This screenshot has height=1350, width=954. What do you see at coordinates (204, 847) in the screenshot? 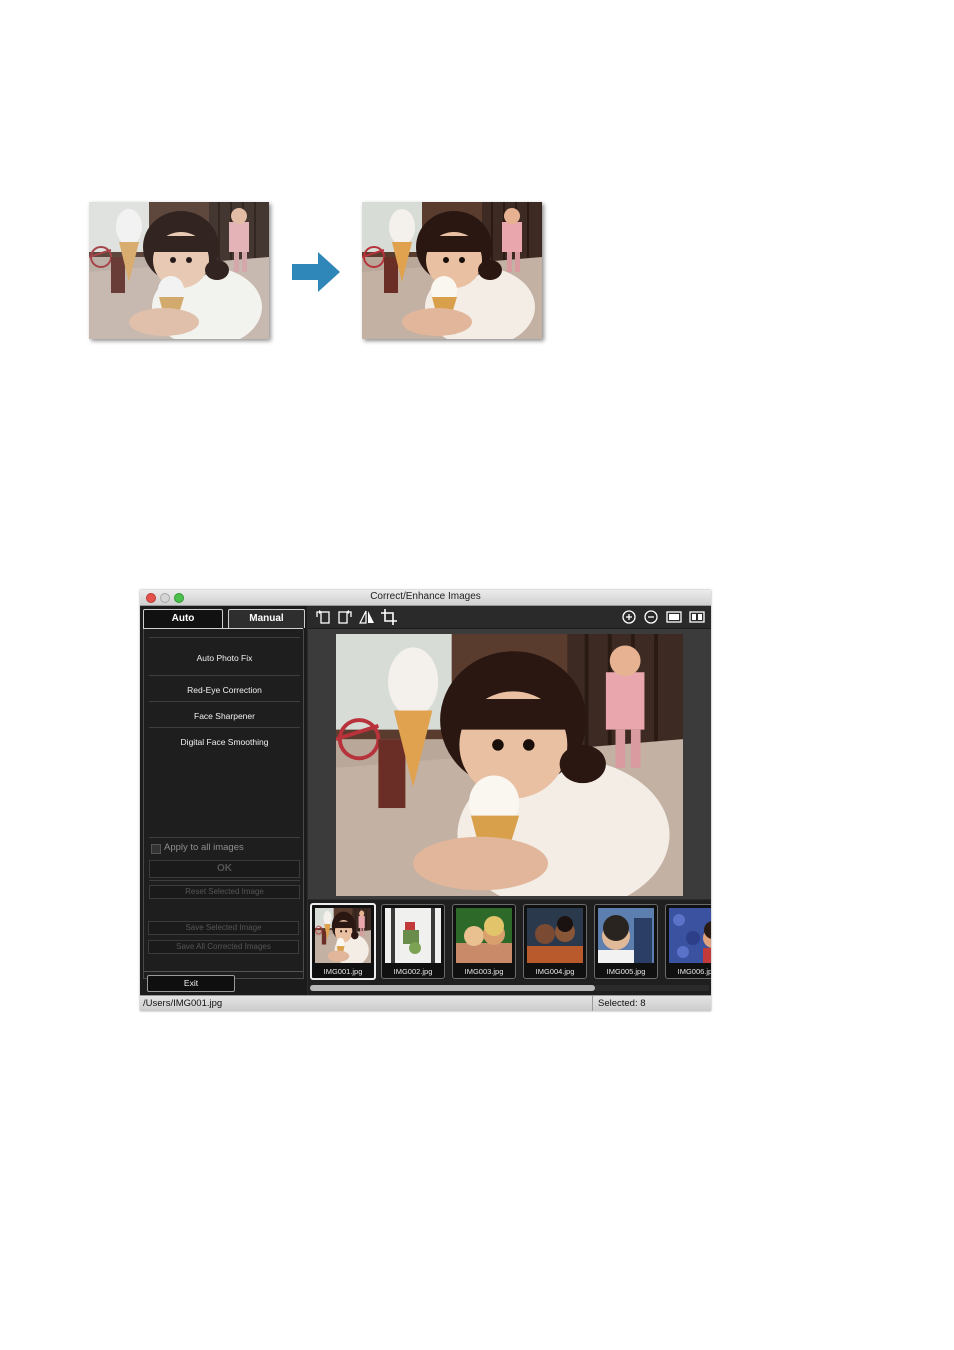
I see `apply-all-label: Apply to all images` at bounding box center [204, 847].